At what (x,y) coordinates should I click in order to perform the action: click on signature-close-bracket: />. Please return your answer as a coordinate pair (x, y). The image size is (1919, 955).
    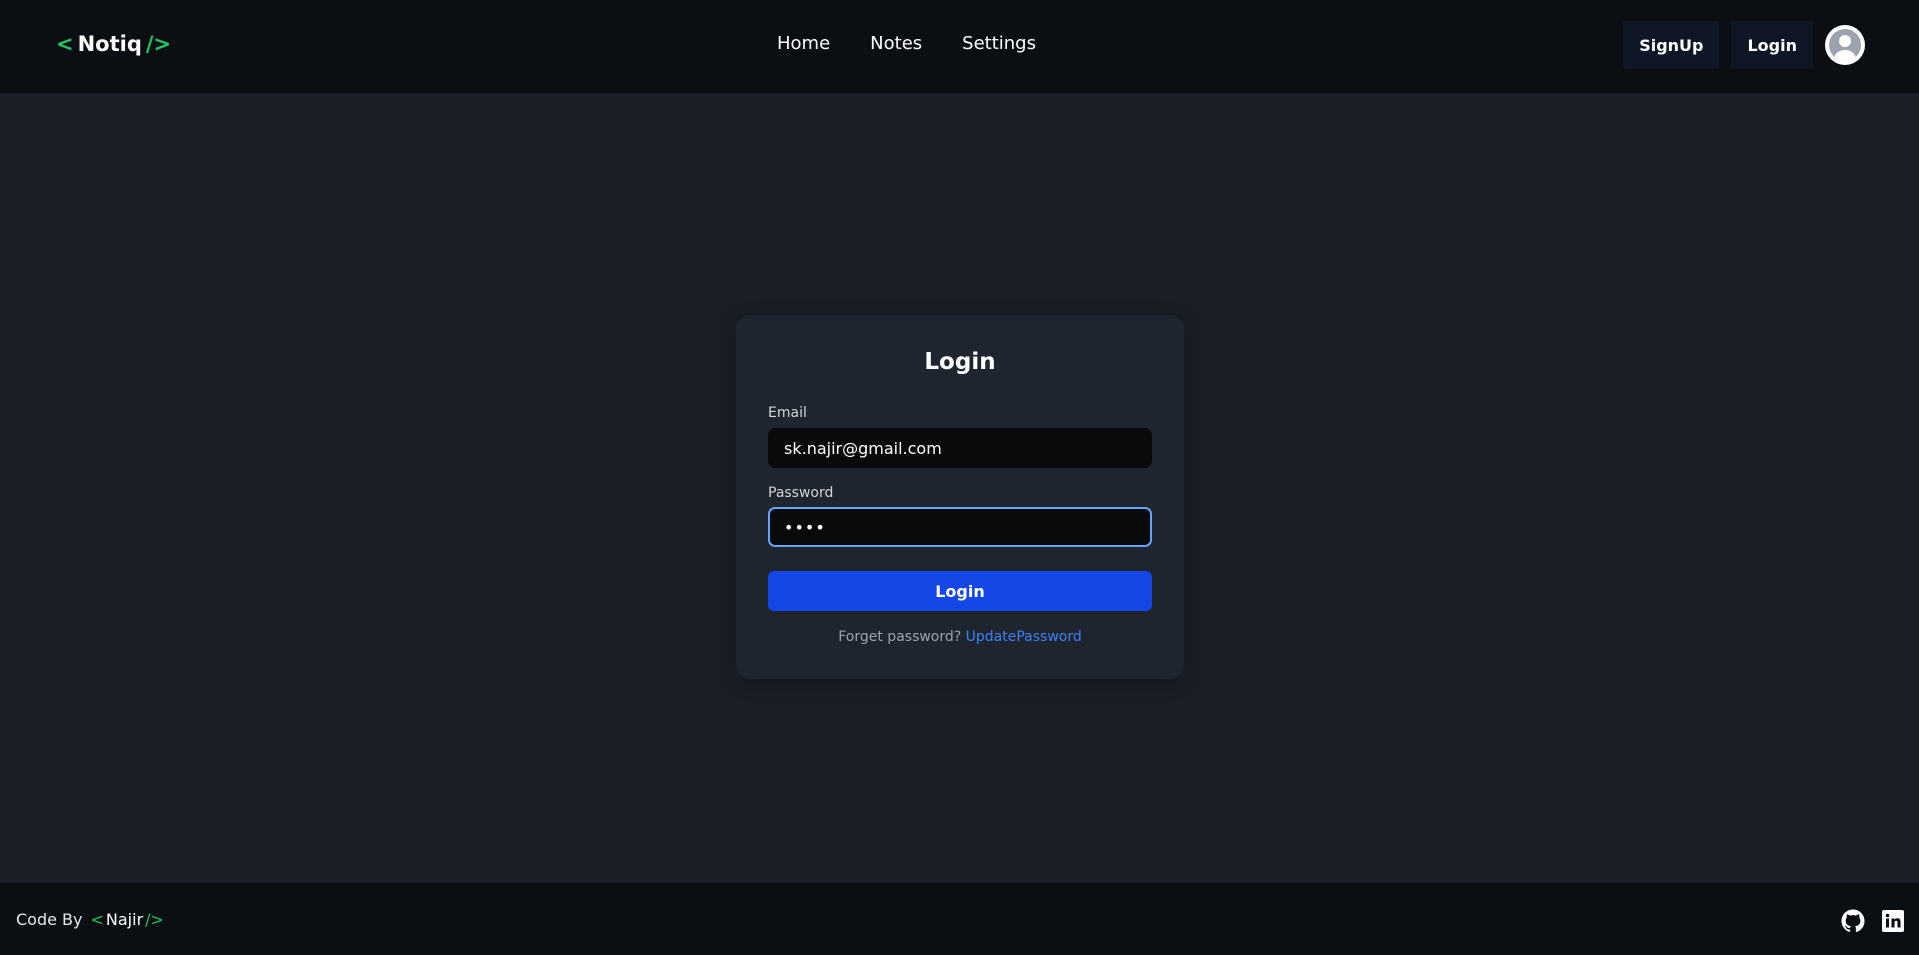
    Looking at the image, I should click on (154, 919).